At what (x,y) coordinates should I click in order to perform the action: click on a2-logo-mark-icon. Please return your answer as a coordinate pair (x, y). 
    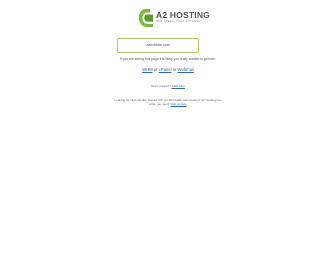
    Looking at the image, I should click on (146, 18).